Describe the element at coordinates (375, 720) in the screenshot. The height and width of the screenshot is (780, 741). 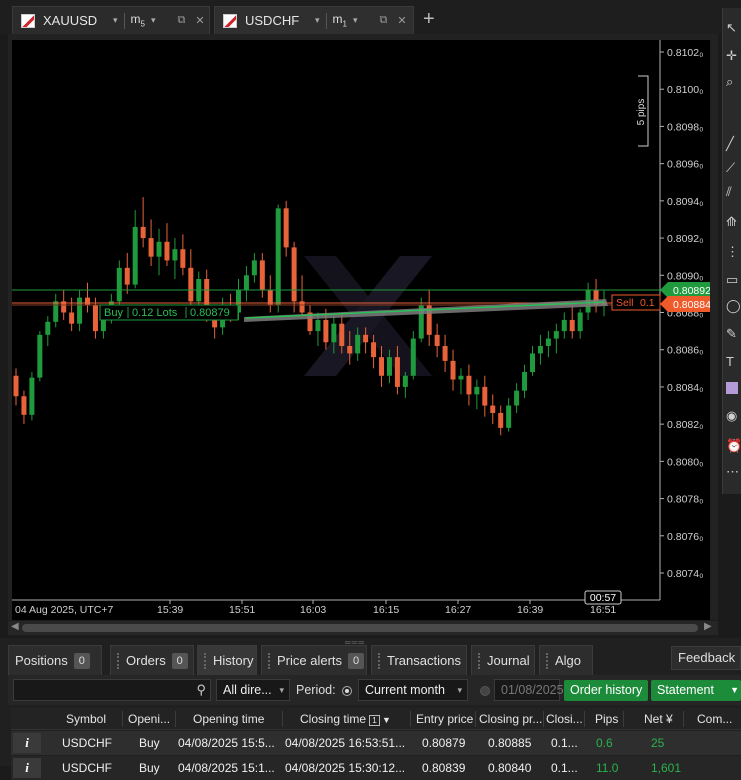
I see `sort-order-badge: 1` at that location.